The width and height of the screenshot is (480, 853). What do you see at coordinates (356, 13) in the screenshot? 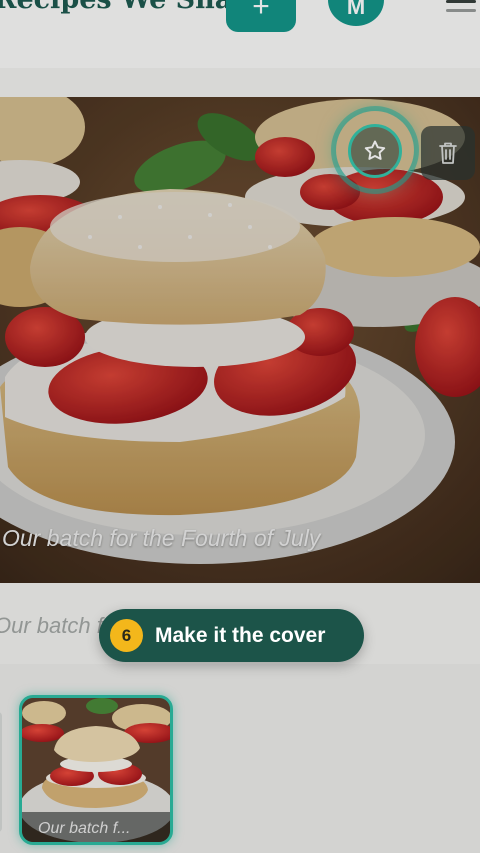
I see `user-avatar: M` at bounding box center [356, 13].